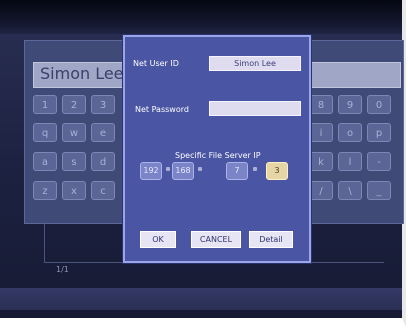  Describe the element at coordinates (162, 109) in the screenshot. I see `password-label: Net Password` at that location.